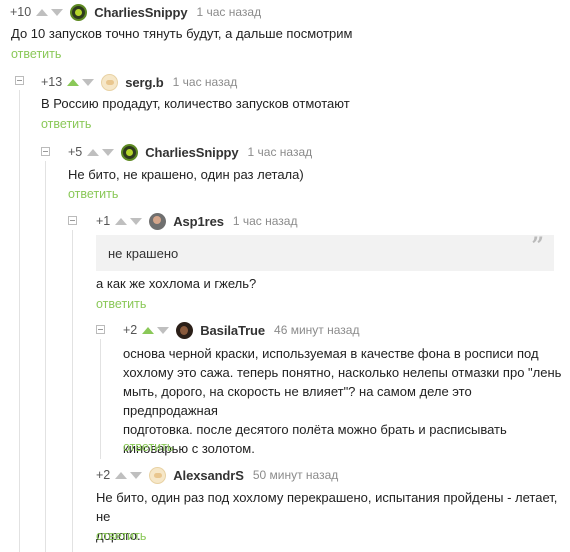 The height and width of the screenshot is (552, 570). Describe the element at coordinates (537, 246) in the screenshot. I see `quote-icon: ”` at that location.